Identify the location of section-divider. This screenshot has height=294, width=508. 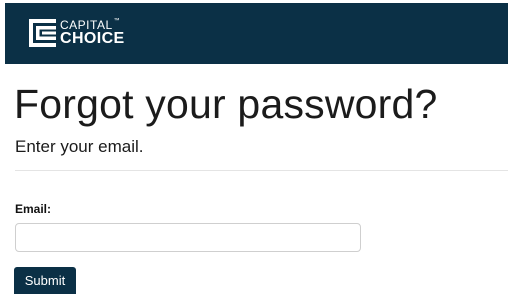
(261, 170).